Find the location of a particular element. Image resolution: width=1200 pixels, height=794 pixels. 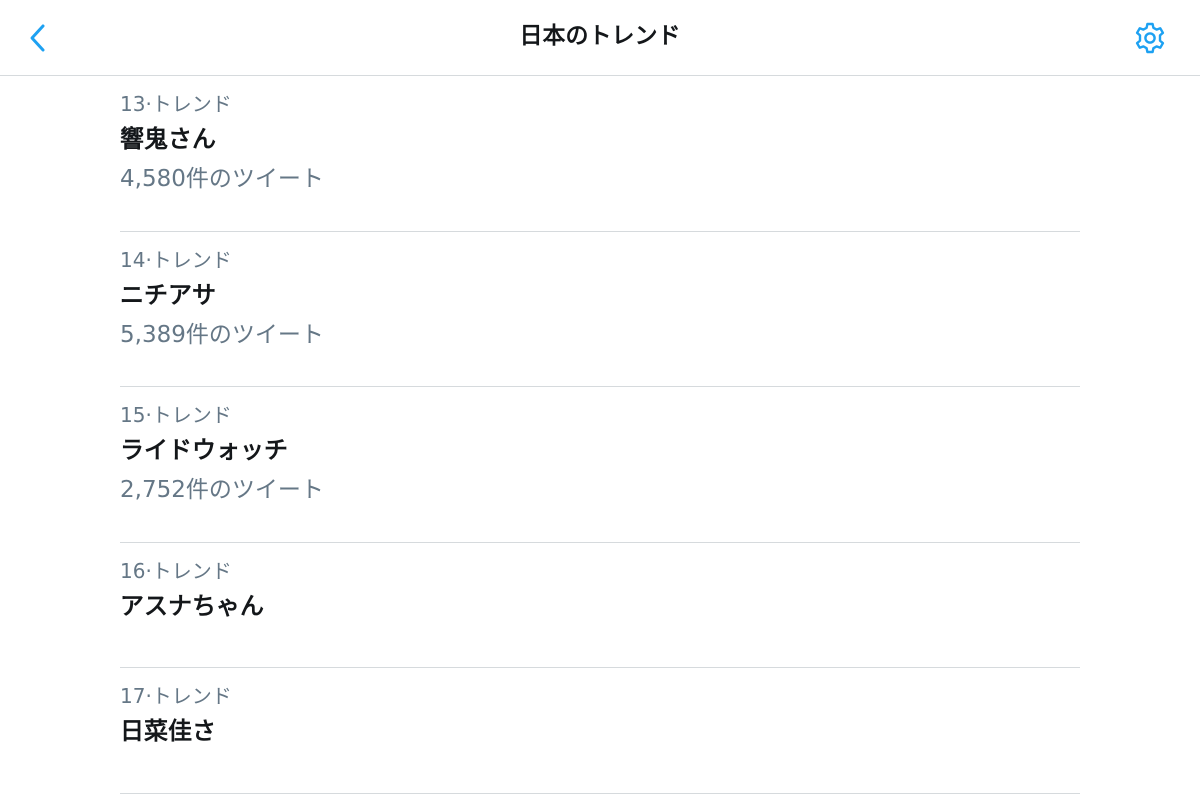

tweet-count: 4,580件のツイート is located at coordinates (222, 179).